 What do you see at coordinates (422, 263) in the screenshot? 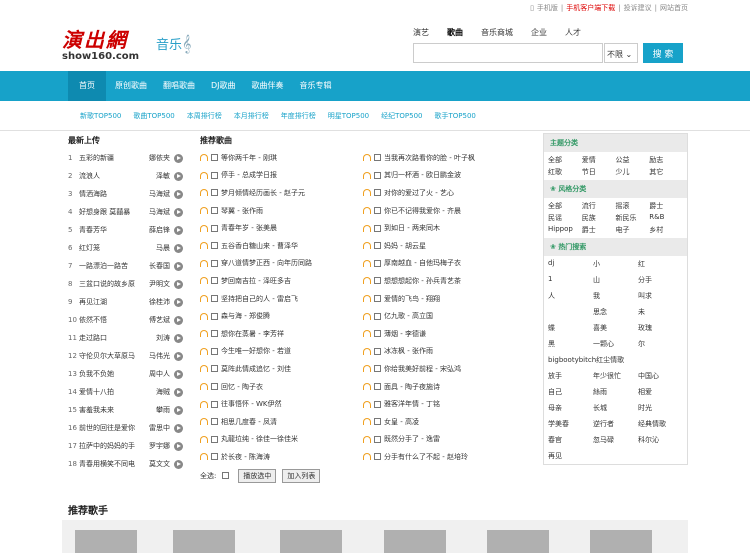
I see `song-link: 厚南越血 - 自他玛梅子衣` at bounding box center [422, 263].